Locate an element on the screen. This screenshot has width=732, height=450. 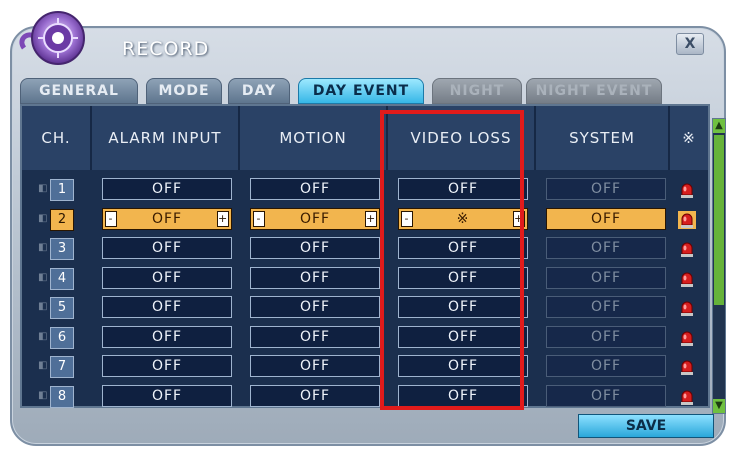
tab-mode: MODE is located at coordinates (184, 91).